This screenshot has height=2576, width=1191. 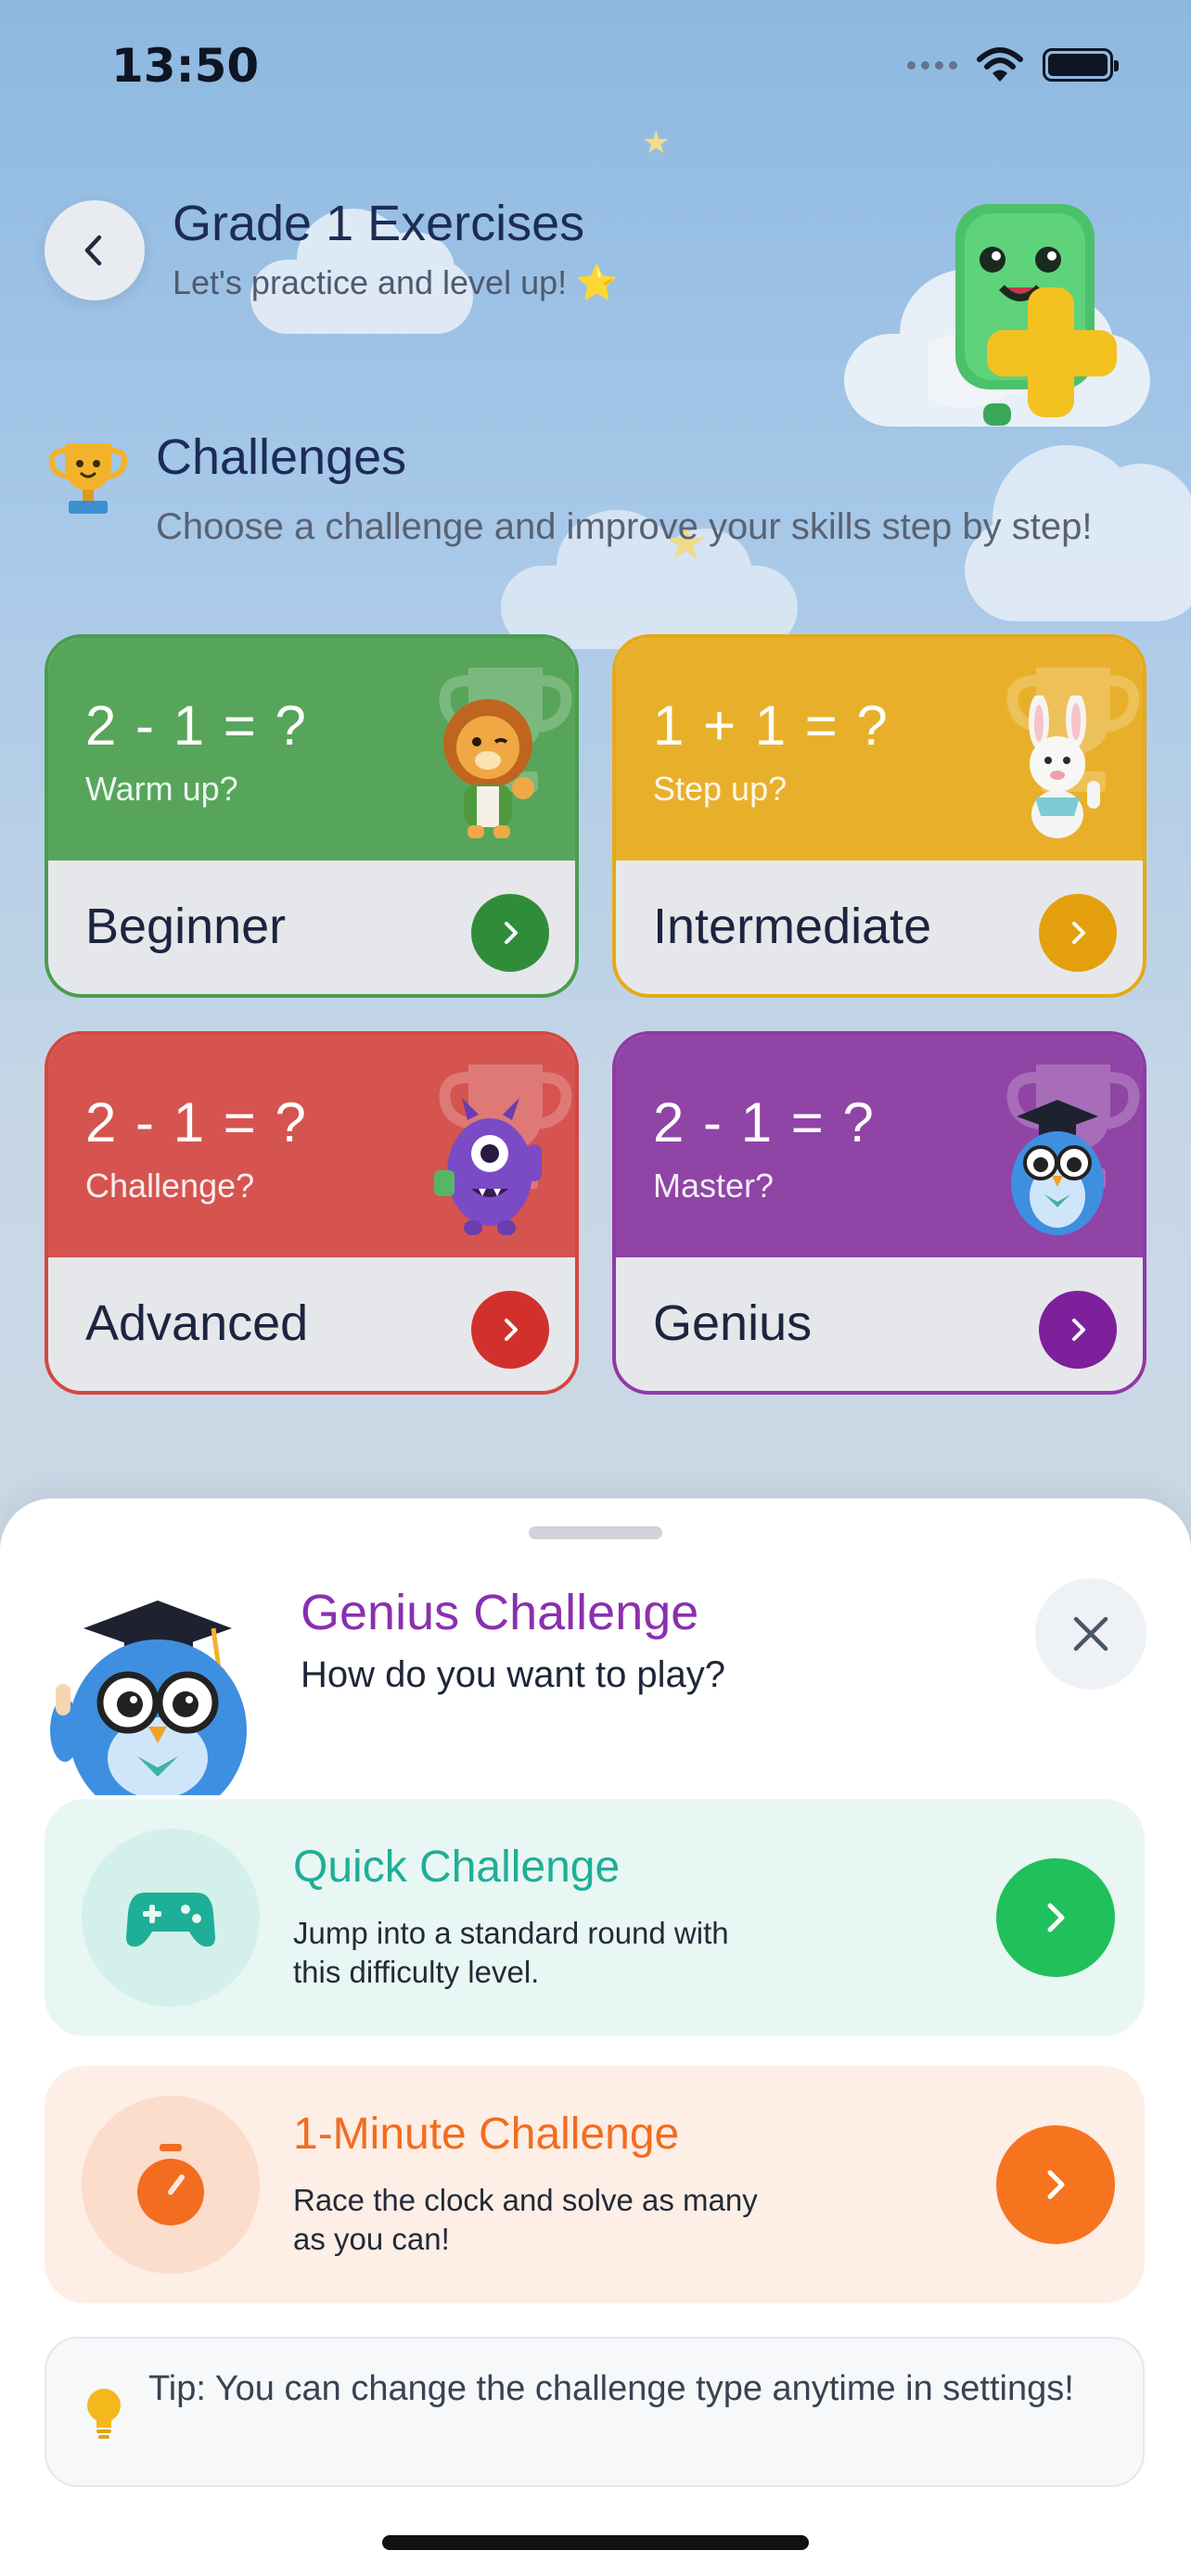 I want to click on start-intermediate-button, so click(x=1078, y=933).